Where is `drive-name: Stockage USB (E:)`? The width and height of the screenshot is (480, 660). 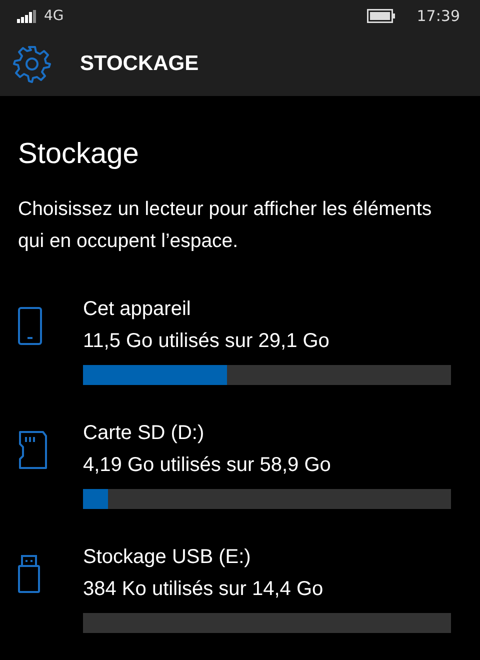
drive-name: Stockage USB (E:) is located at coordinates (267, 557).